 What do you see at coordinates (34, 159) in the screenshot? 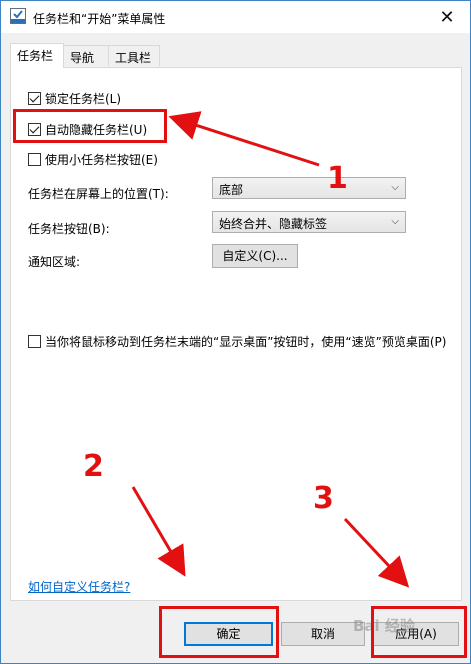
I see `small-buttons-checkbox` at bounding box center [34, 159].